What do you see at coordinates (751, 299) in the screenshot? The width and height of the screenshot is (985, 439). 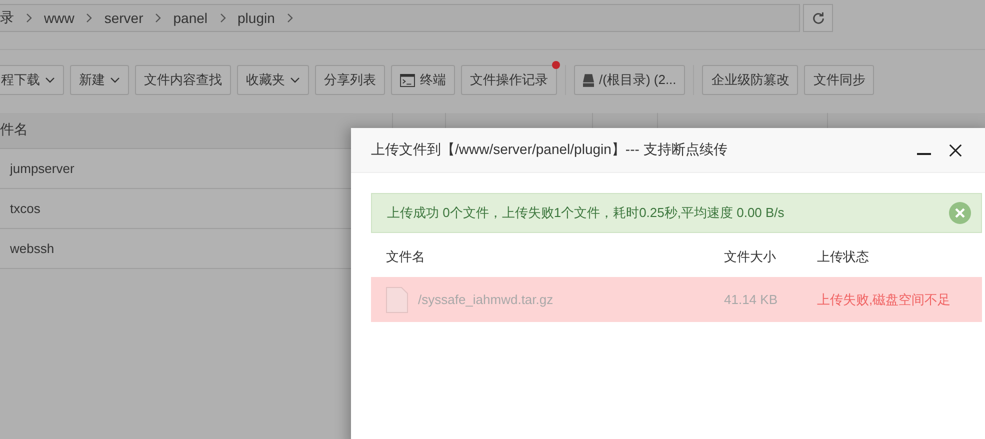 I see `file-size: 41.14 KB` at bounding box center [751, 299].